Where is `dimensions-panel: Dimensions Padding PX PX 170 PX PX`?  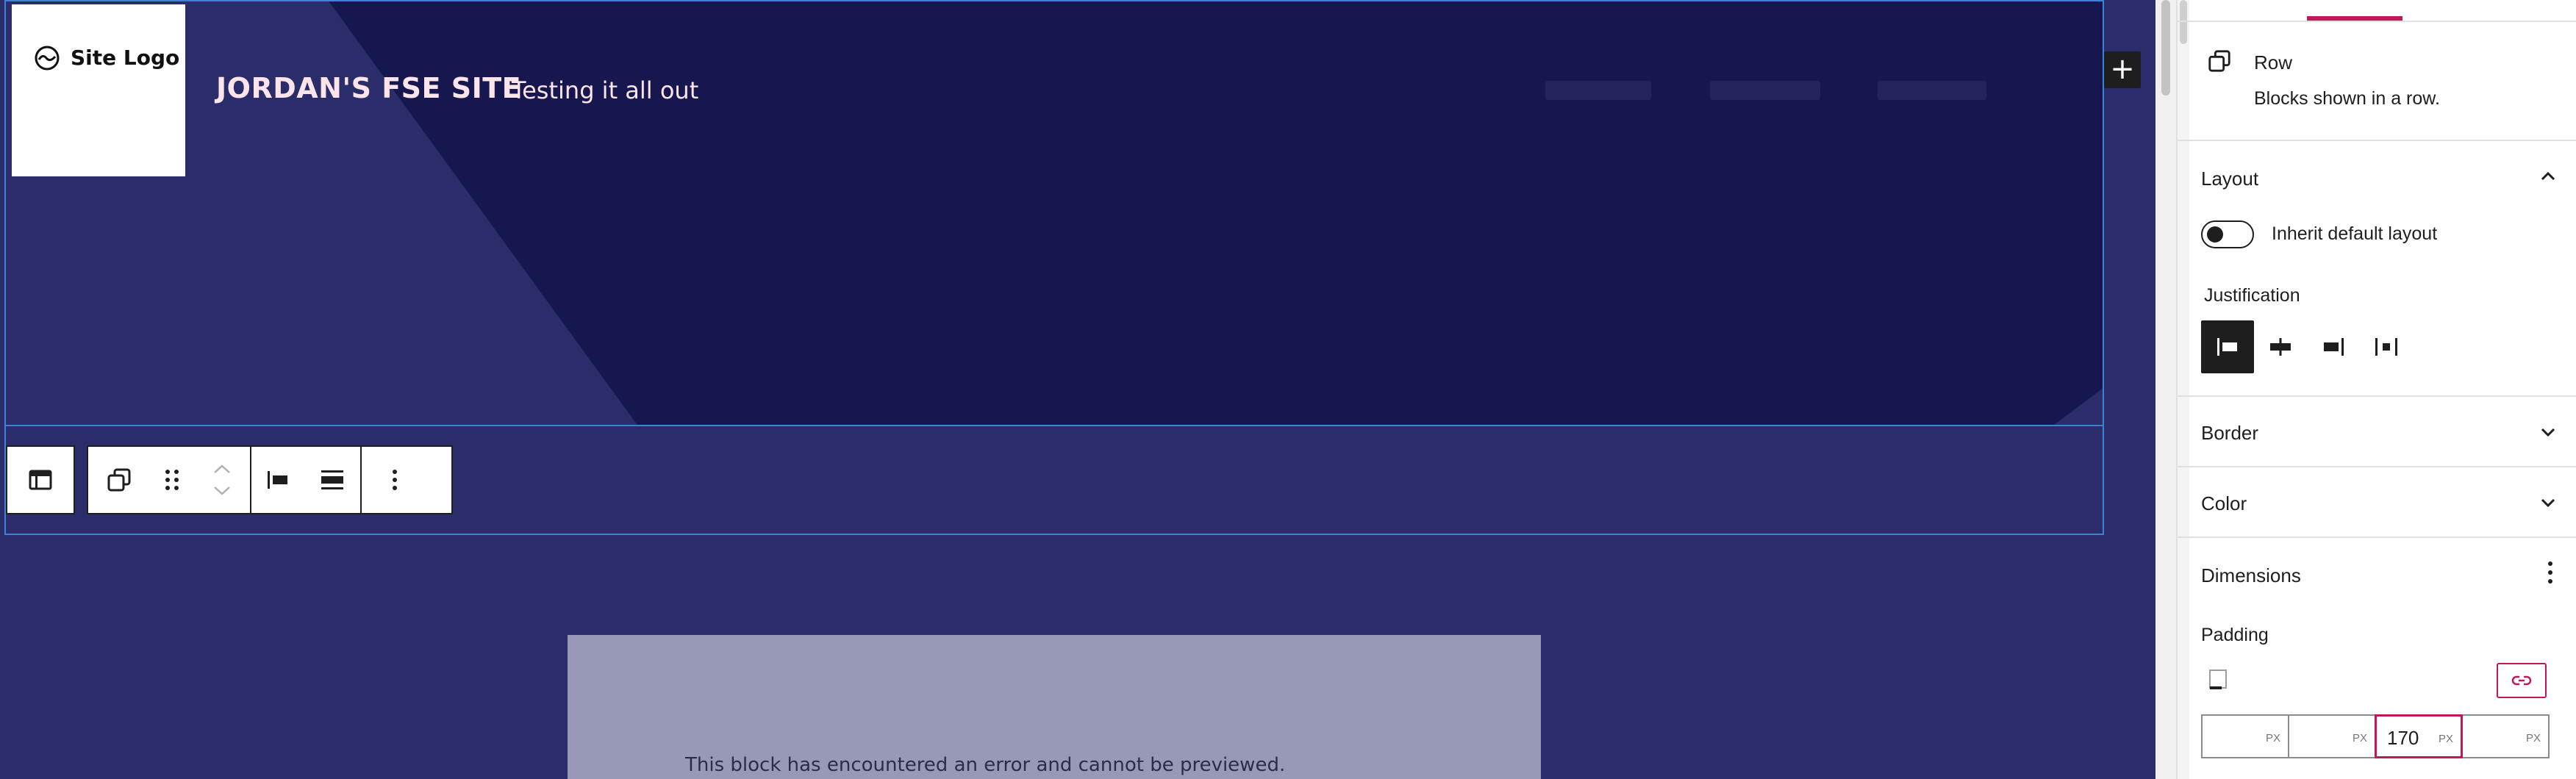 dimensions-panel: Dimensions Padding PX PX 170 PX PX is located at coordinates (2377, 658).